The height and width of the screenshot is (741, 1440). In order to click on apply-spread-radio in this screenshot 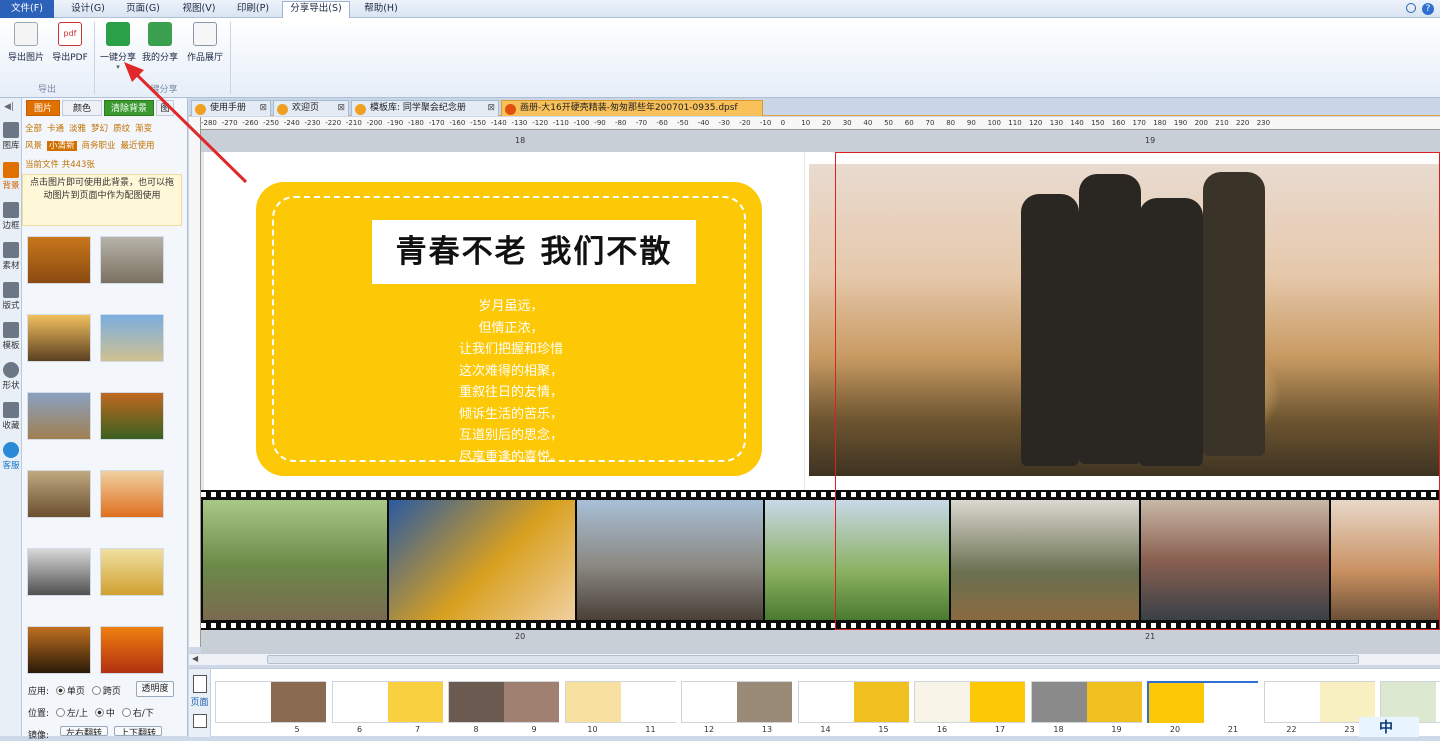, I will do `click(96, 690)`.